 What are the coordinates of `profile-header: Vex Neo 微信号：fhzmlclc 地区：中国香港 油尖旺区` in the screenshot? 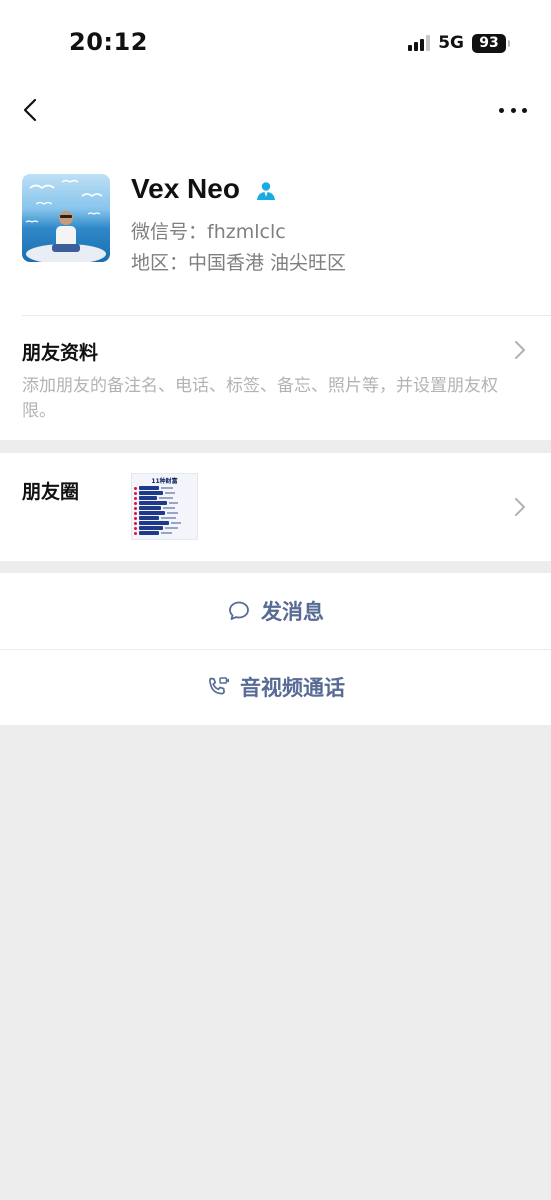 It's located at (275, 228).